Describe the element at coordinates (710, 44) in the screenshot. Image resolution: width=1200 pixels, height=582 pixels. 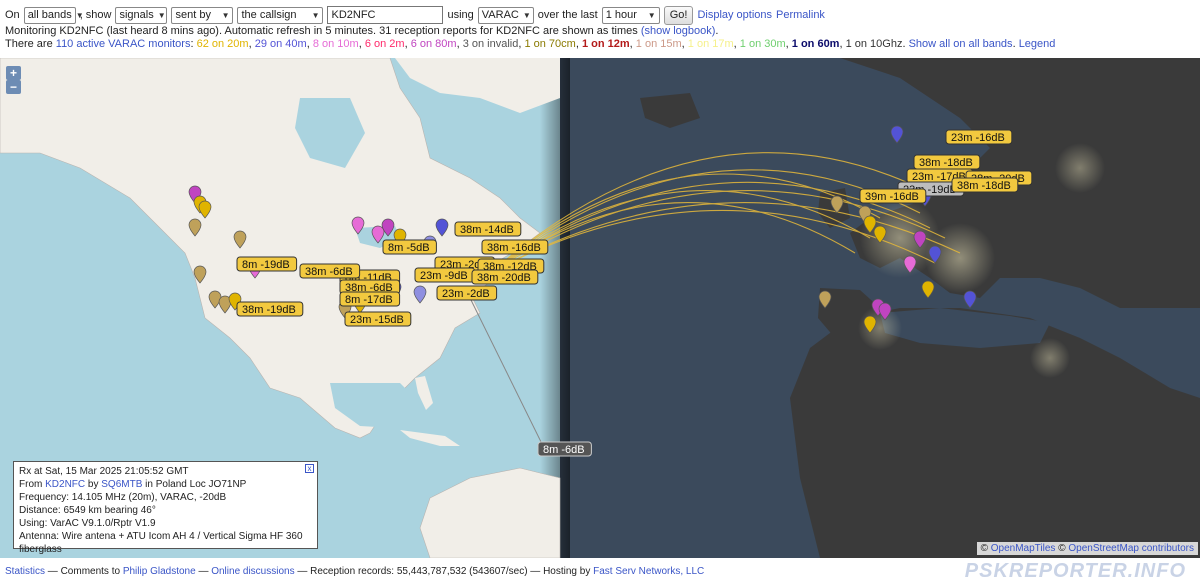
I see `band-count-item: 1 on 17m` at that location.